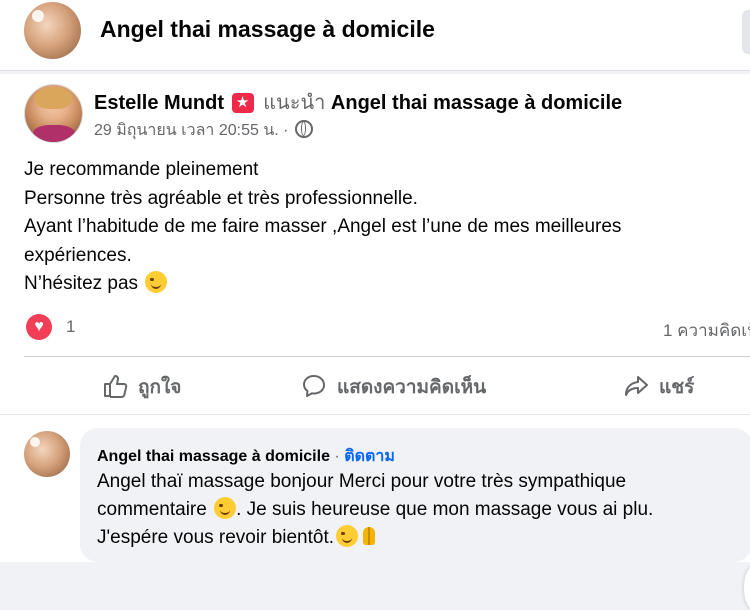 The height and width of the screenshot is (610, 750). What do you see at coordinates (216, 537) in the screenshot?
I see `comment-line: J'espére vous revoir bientôt.` at bounding box center [216, 537].